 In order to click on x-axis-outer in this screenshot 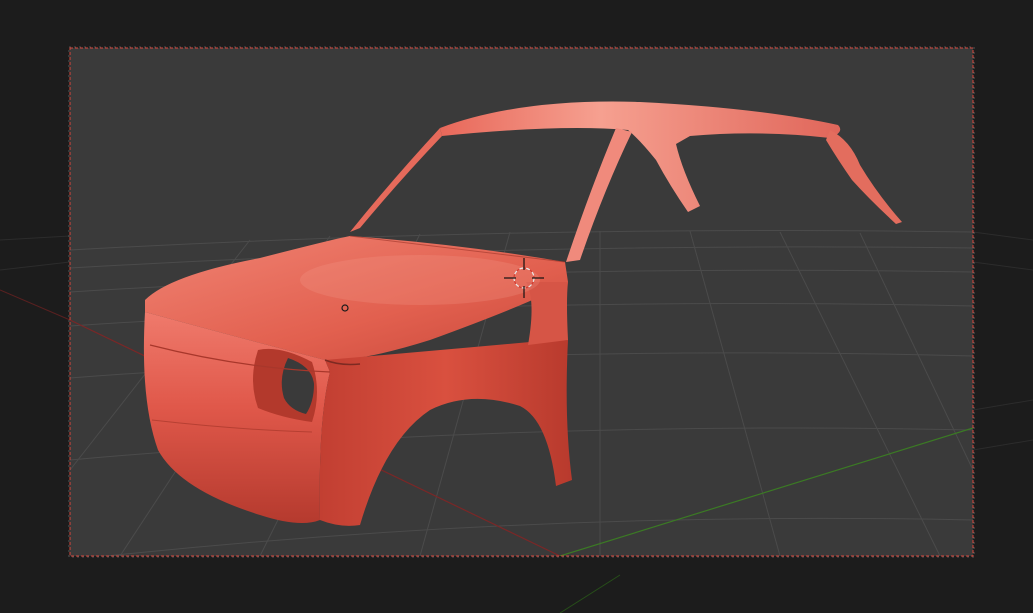, I will do `click(35, 305)`.